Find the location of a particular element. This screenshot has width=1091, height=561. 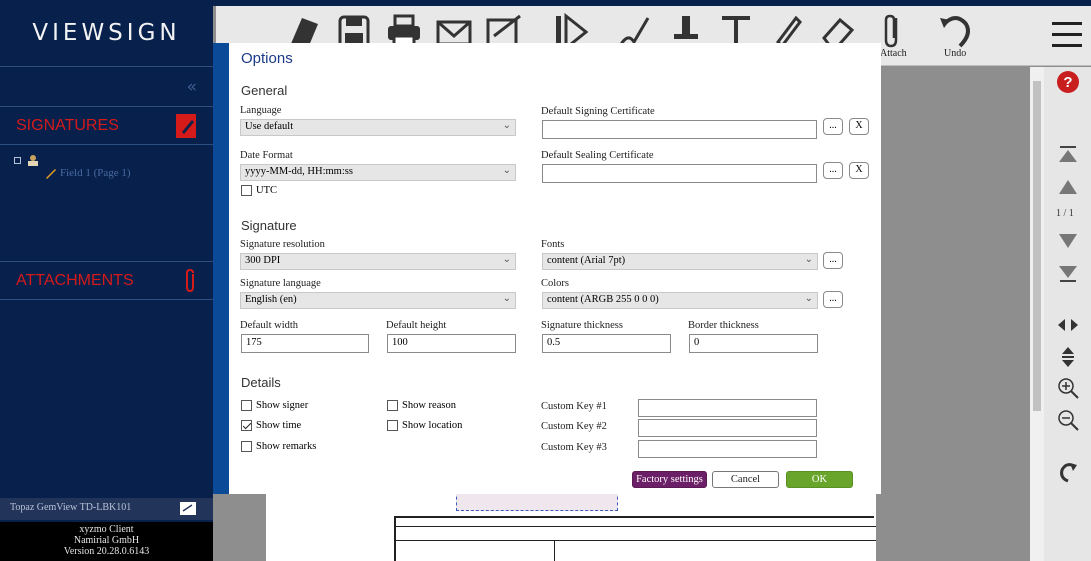

colors-select: content (ARGB 255 0 0 0) ⌄ is located at coordinates (680, 300).